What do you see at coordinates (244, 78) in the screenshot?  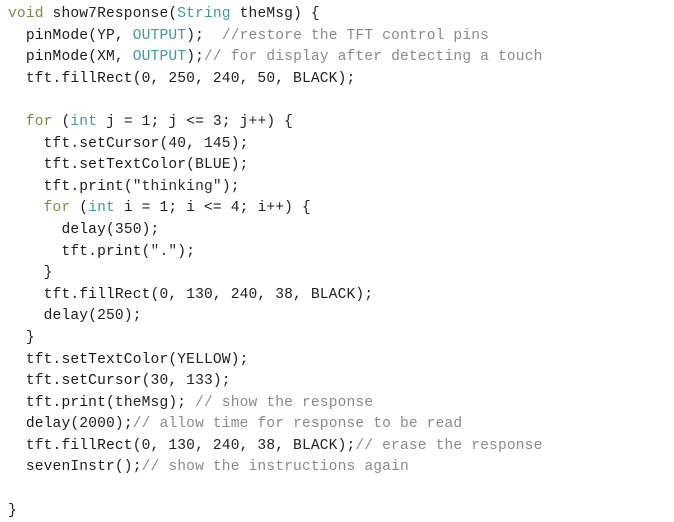 I see `code-token-plain: (0, 250, 240, 50, BLACK);` at bounding box center [244, 78].